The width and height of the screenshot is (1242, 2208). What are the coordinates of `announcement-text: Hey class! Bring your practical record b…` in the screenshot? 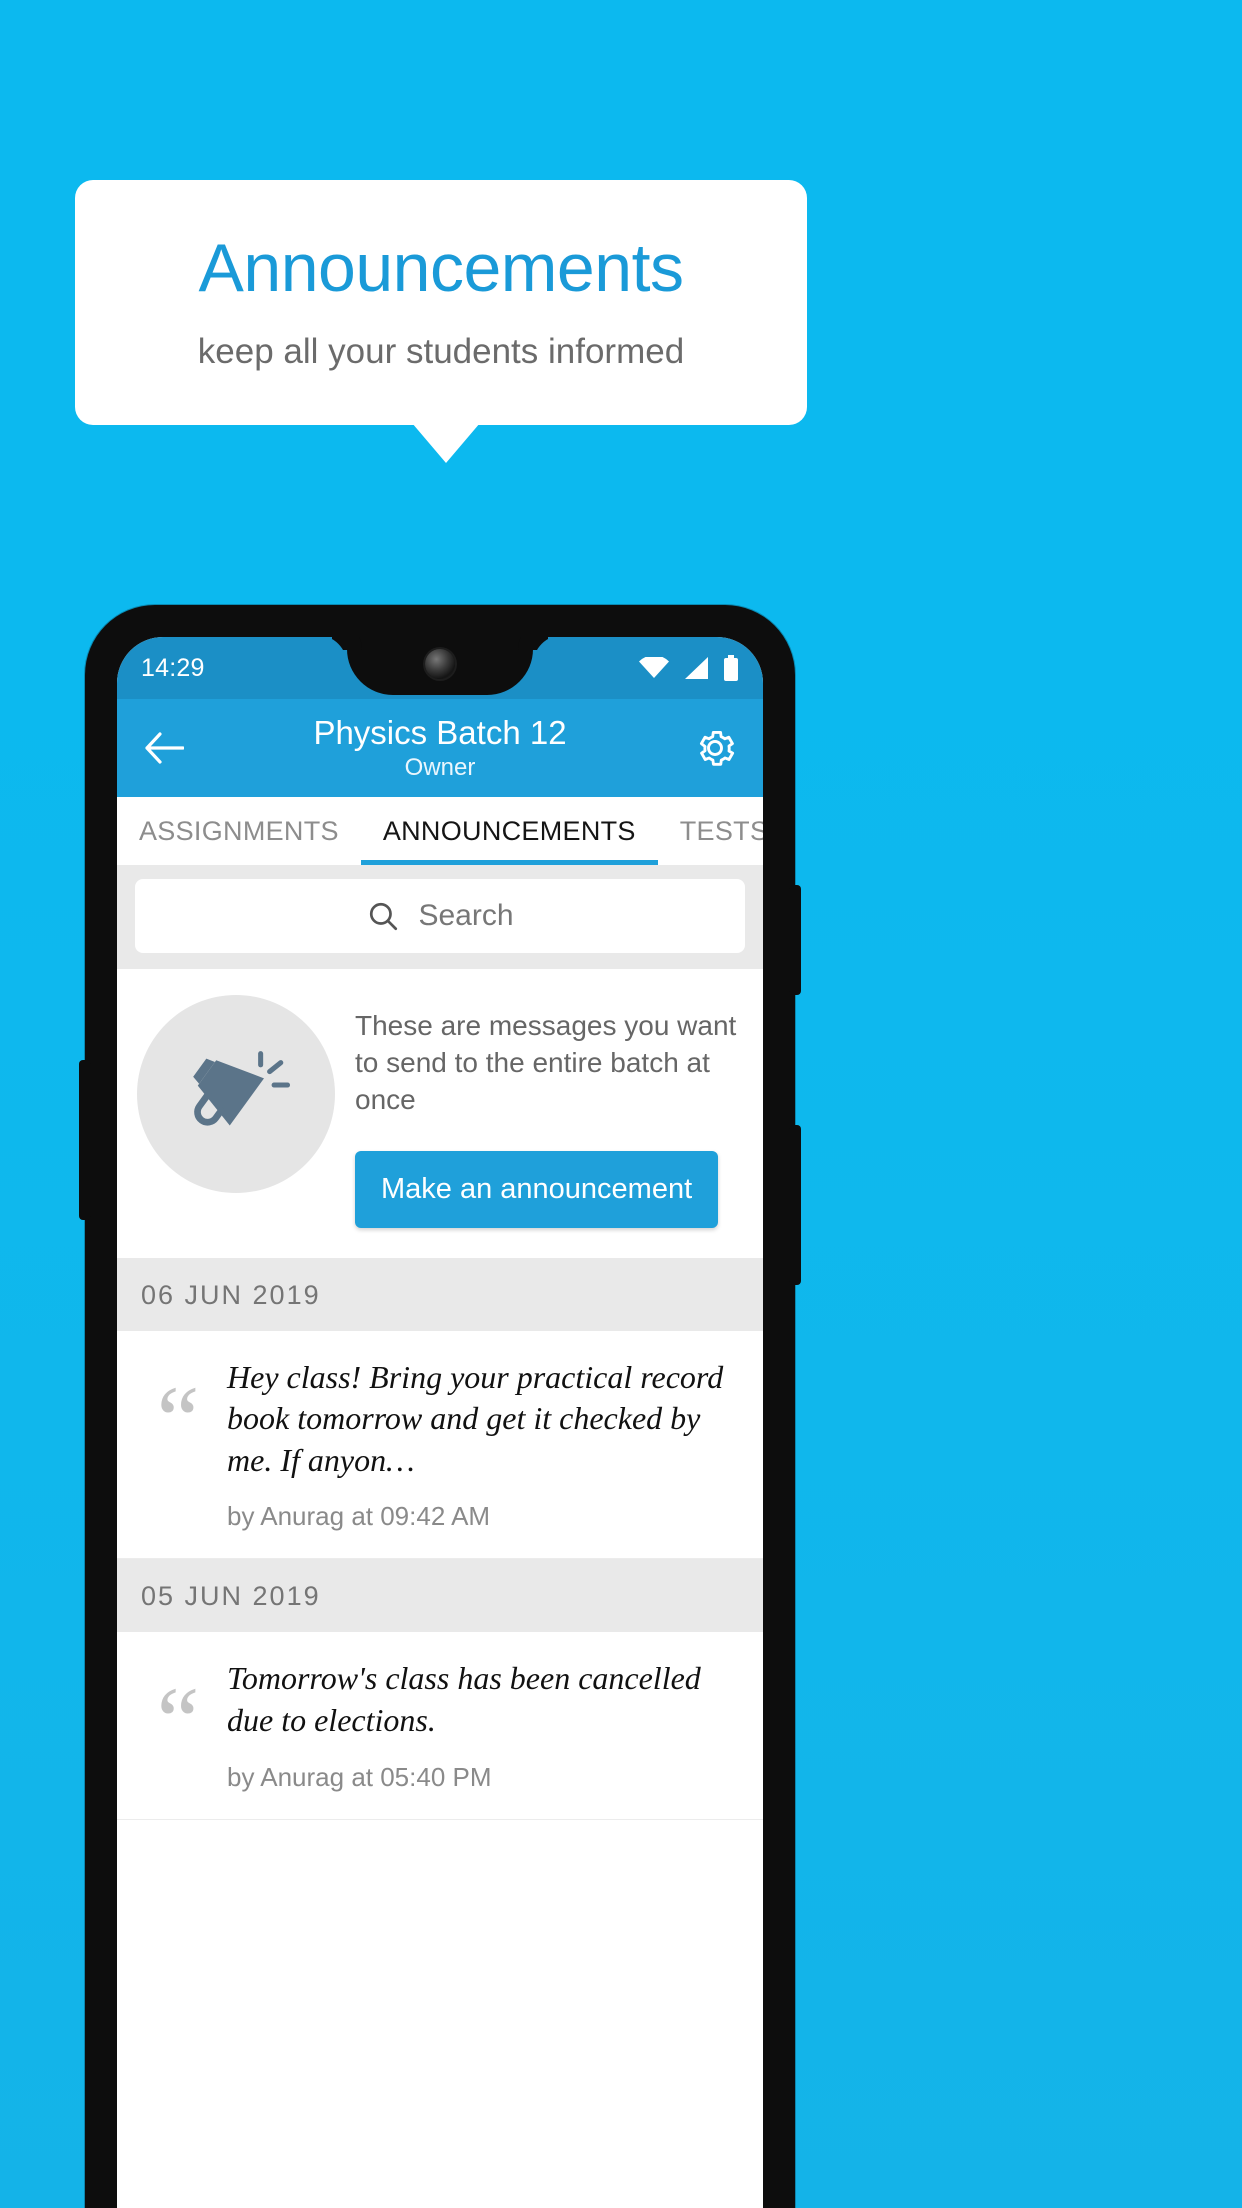 It's located at (475, 1418).